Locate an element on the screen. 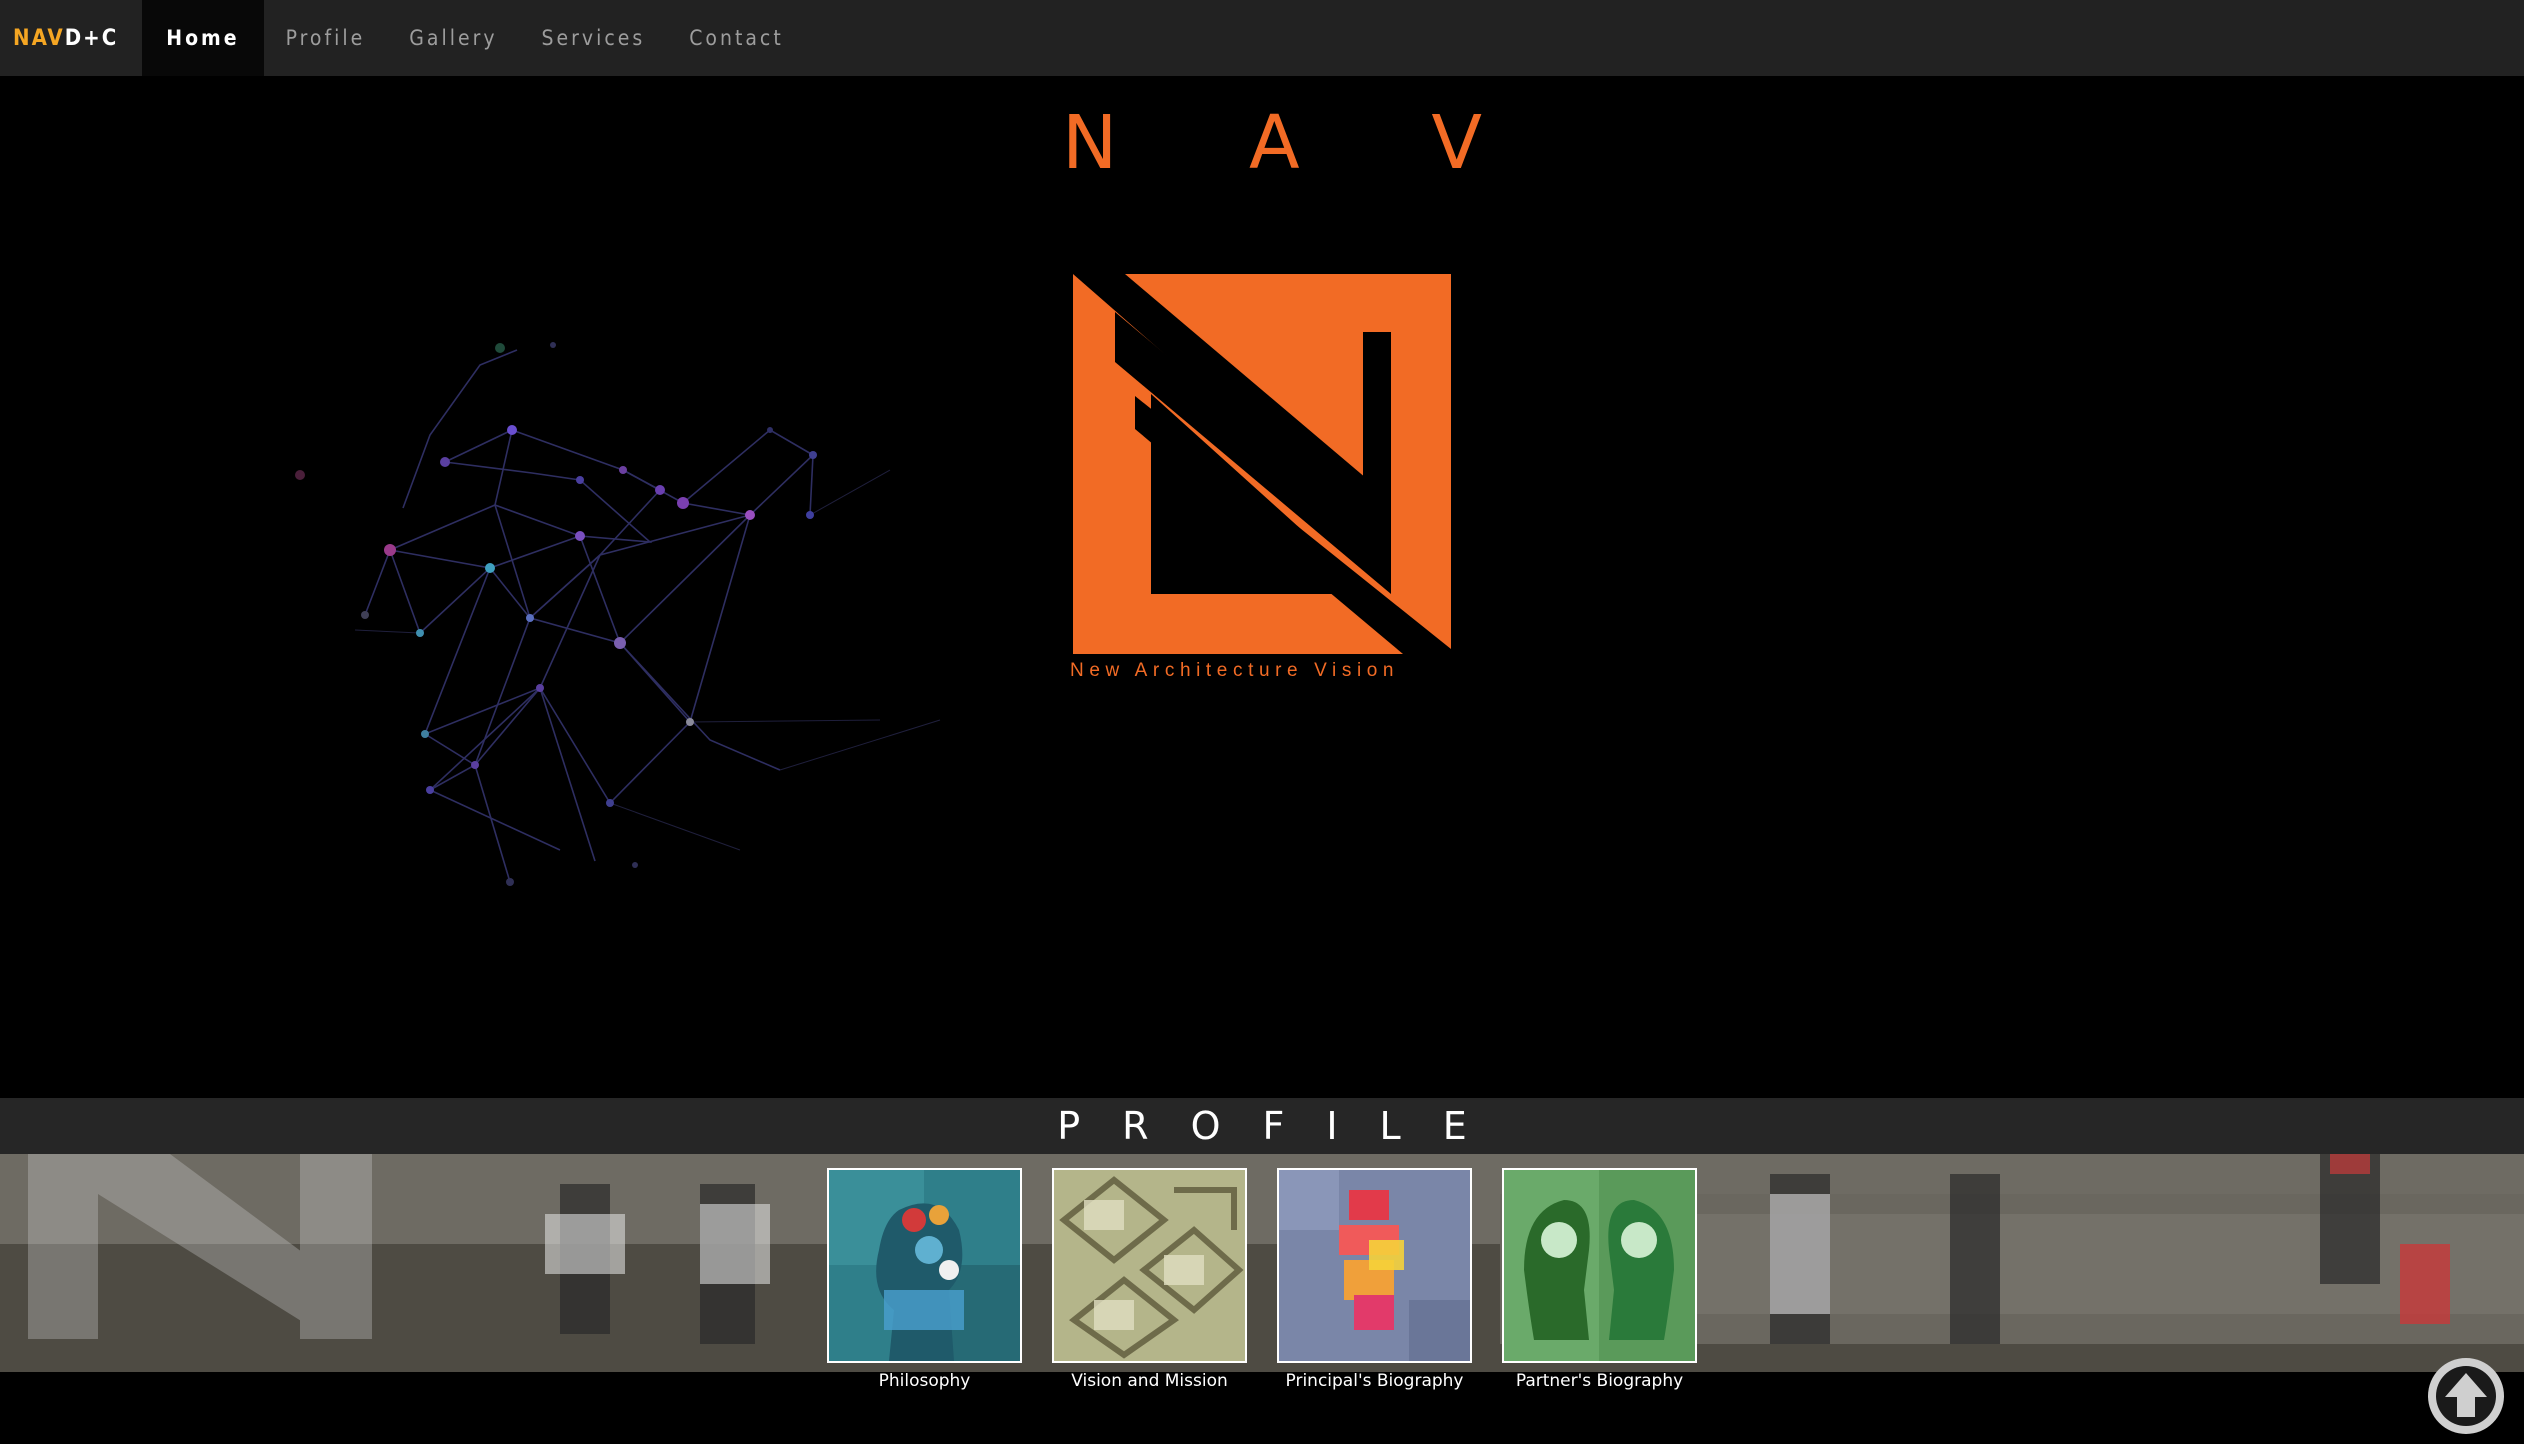  profile-card-partner-biography: Partner's Biography is located at coordinates (1599, 1279).